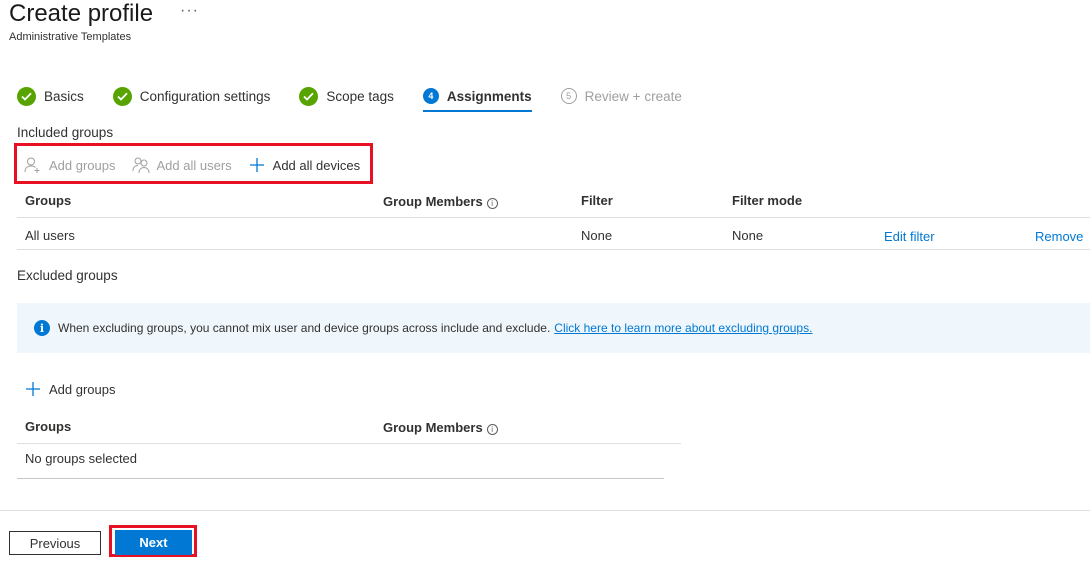  I want to click on add-groups-button: Add groups, so click(70, 165).